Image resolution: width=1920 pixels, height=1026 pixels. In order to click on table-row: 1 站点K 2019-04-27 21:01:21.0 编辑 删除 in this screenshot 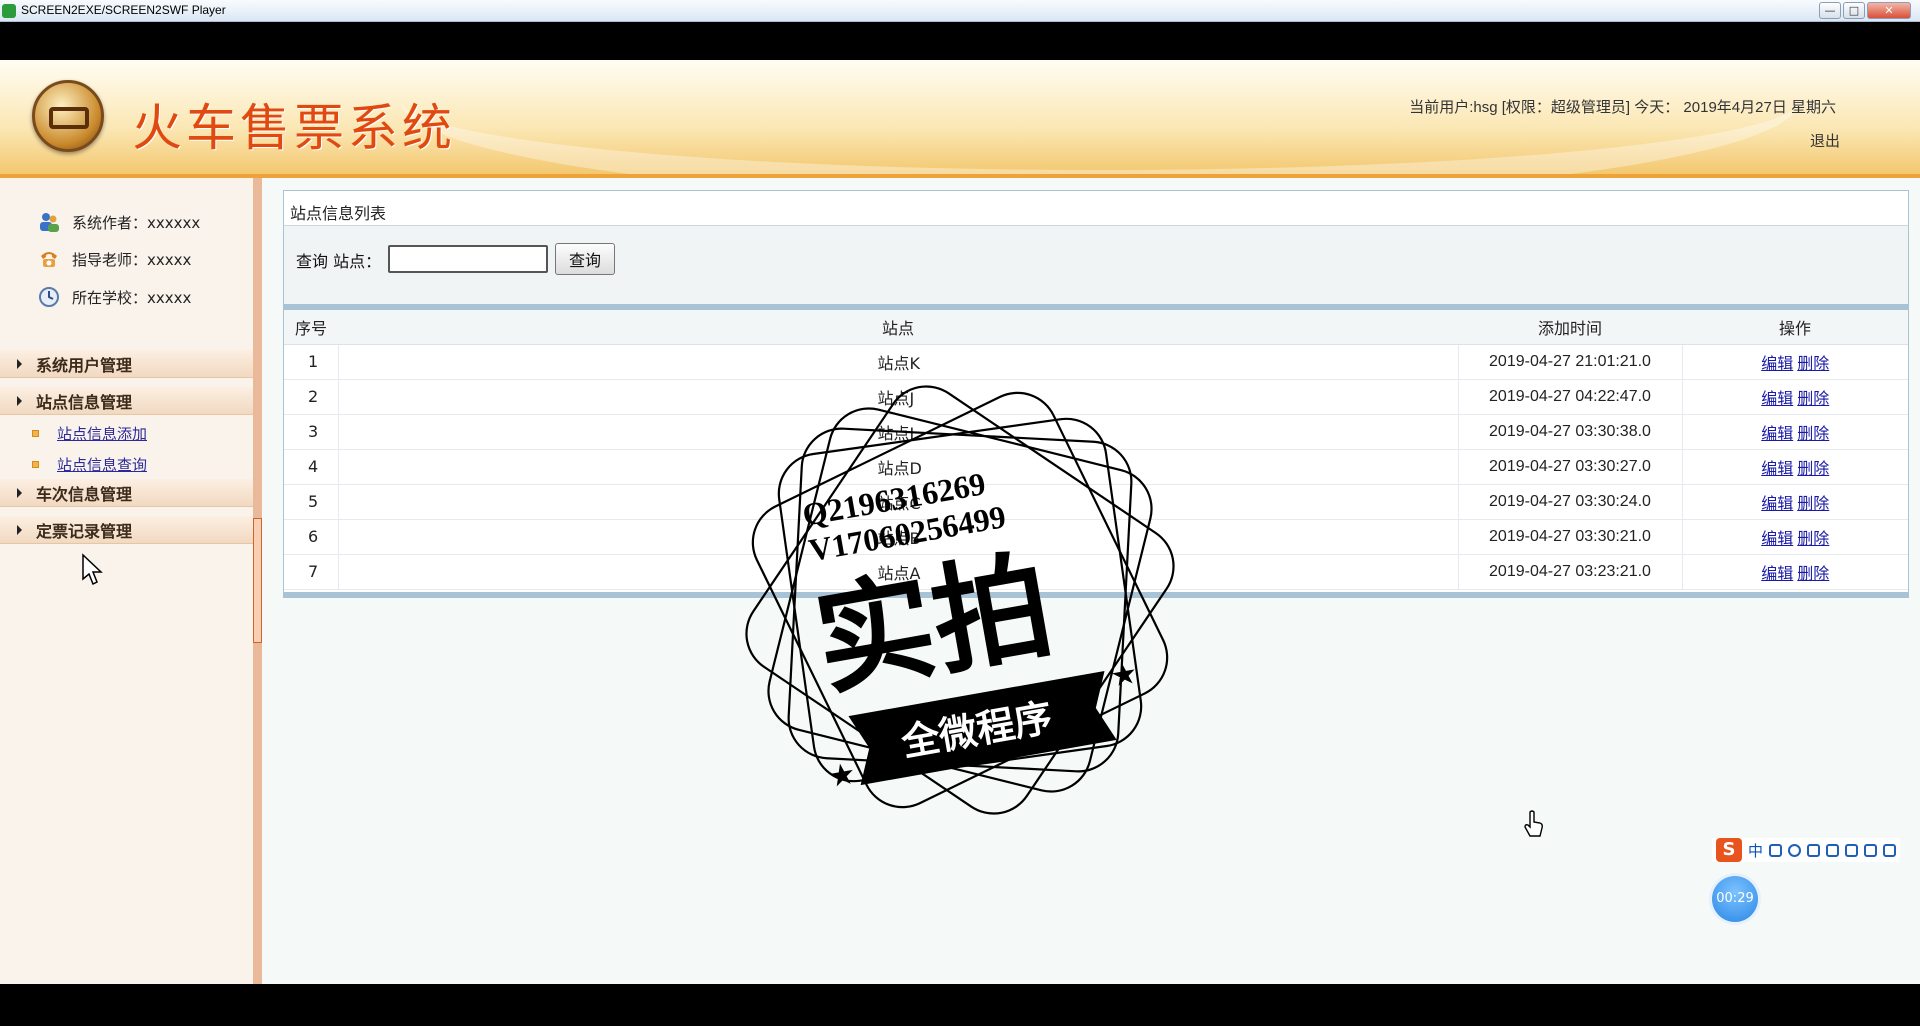, I will do `click(1096, 362)`.